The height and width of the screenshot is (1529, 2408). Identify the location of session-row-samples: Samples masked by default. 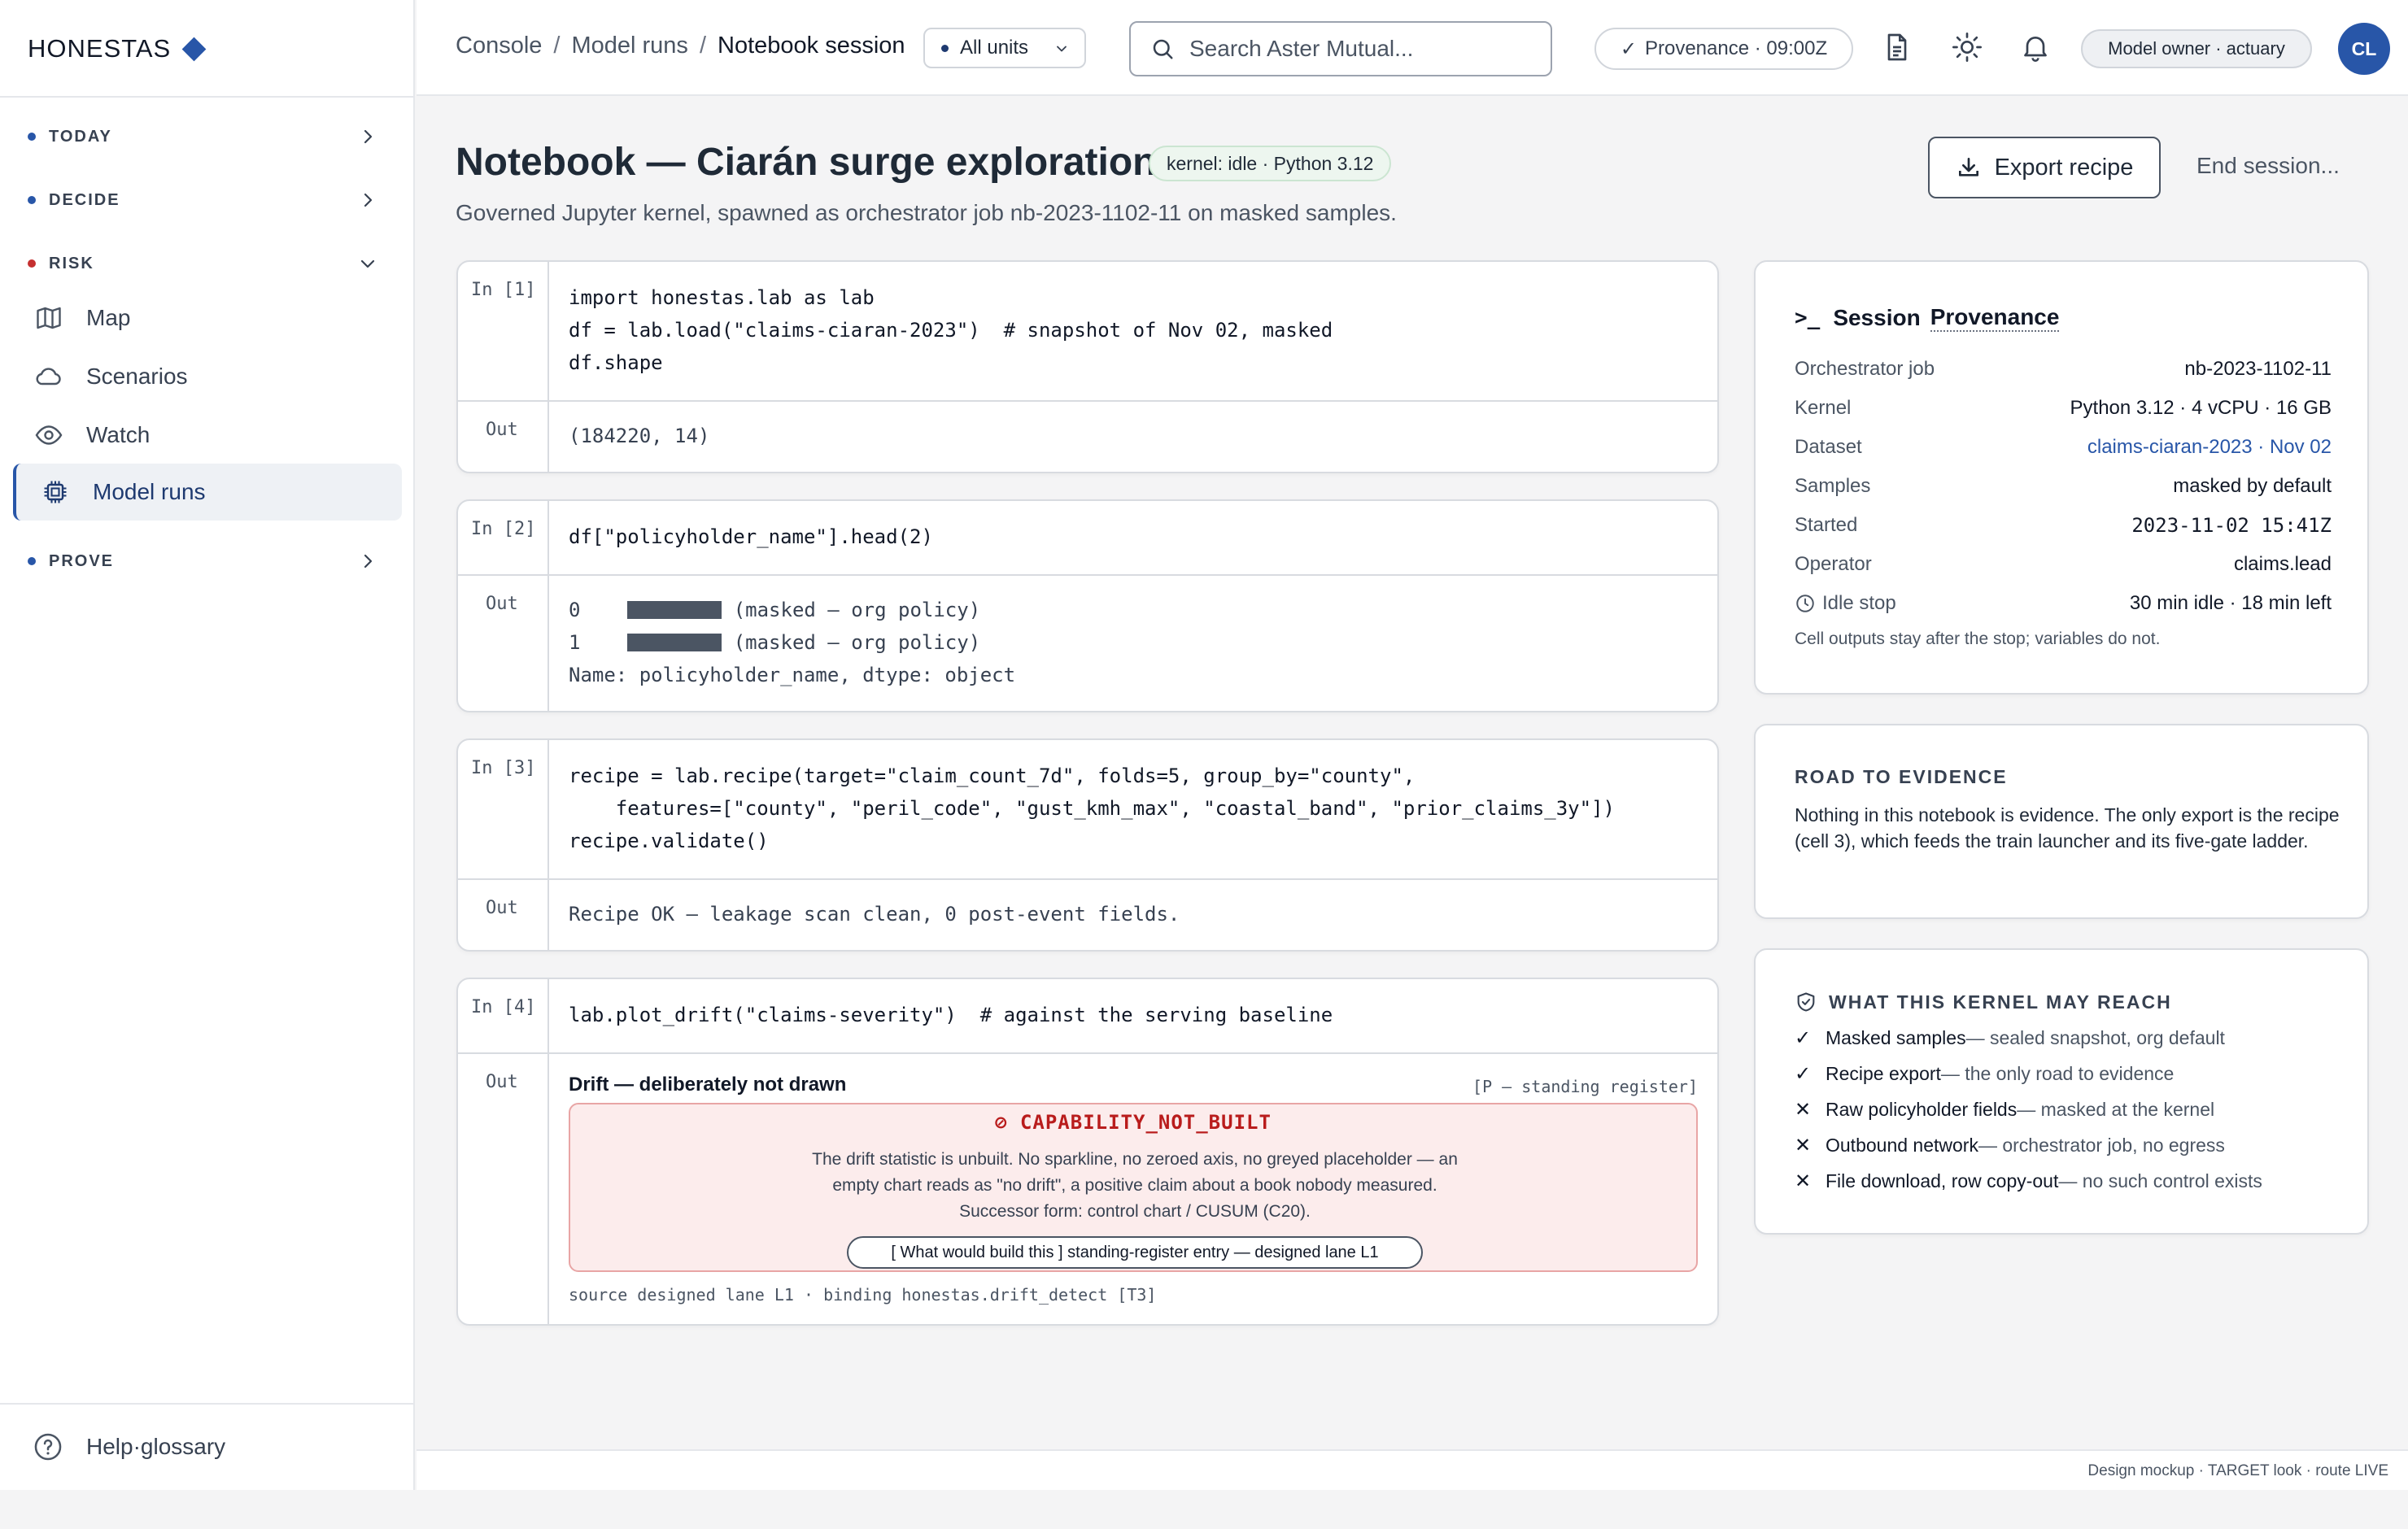
(2063, 487).